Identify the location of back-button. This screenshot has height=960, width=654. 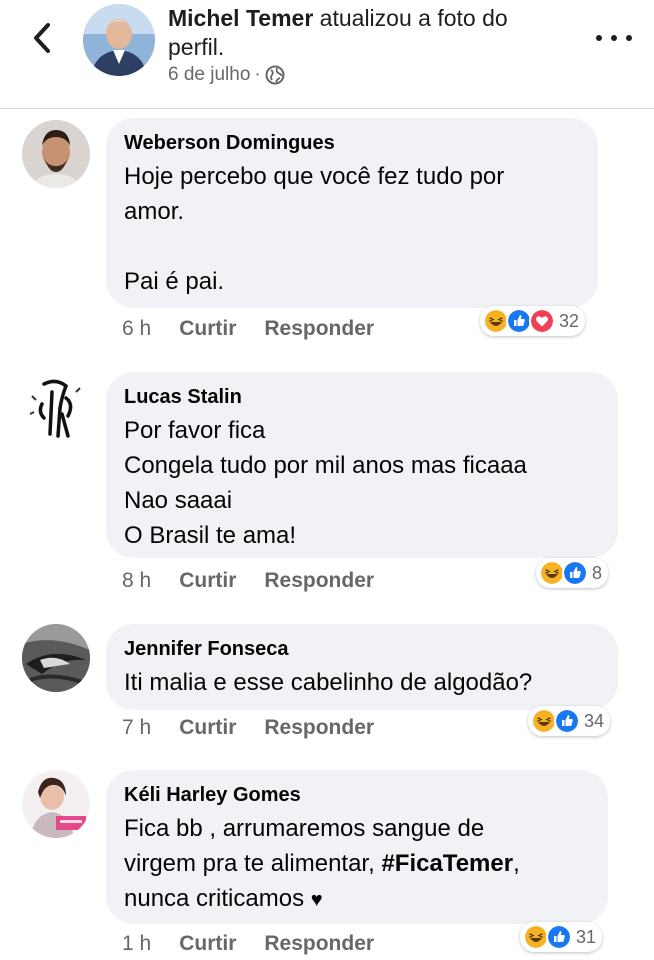
(42, 38).